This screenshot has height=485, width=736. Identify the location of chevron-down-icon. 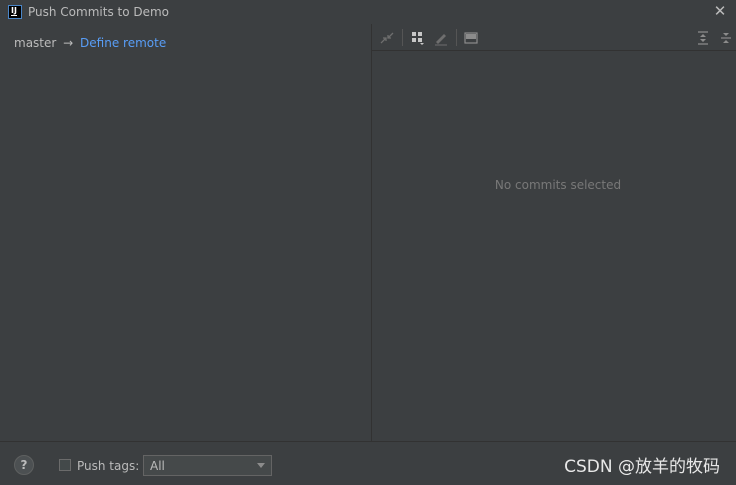
(261, 465).